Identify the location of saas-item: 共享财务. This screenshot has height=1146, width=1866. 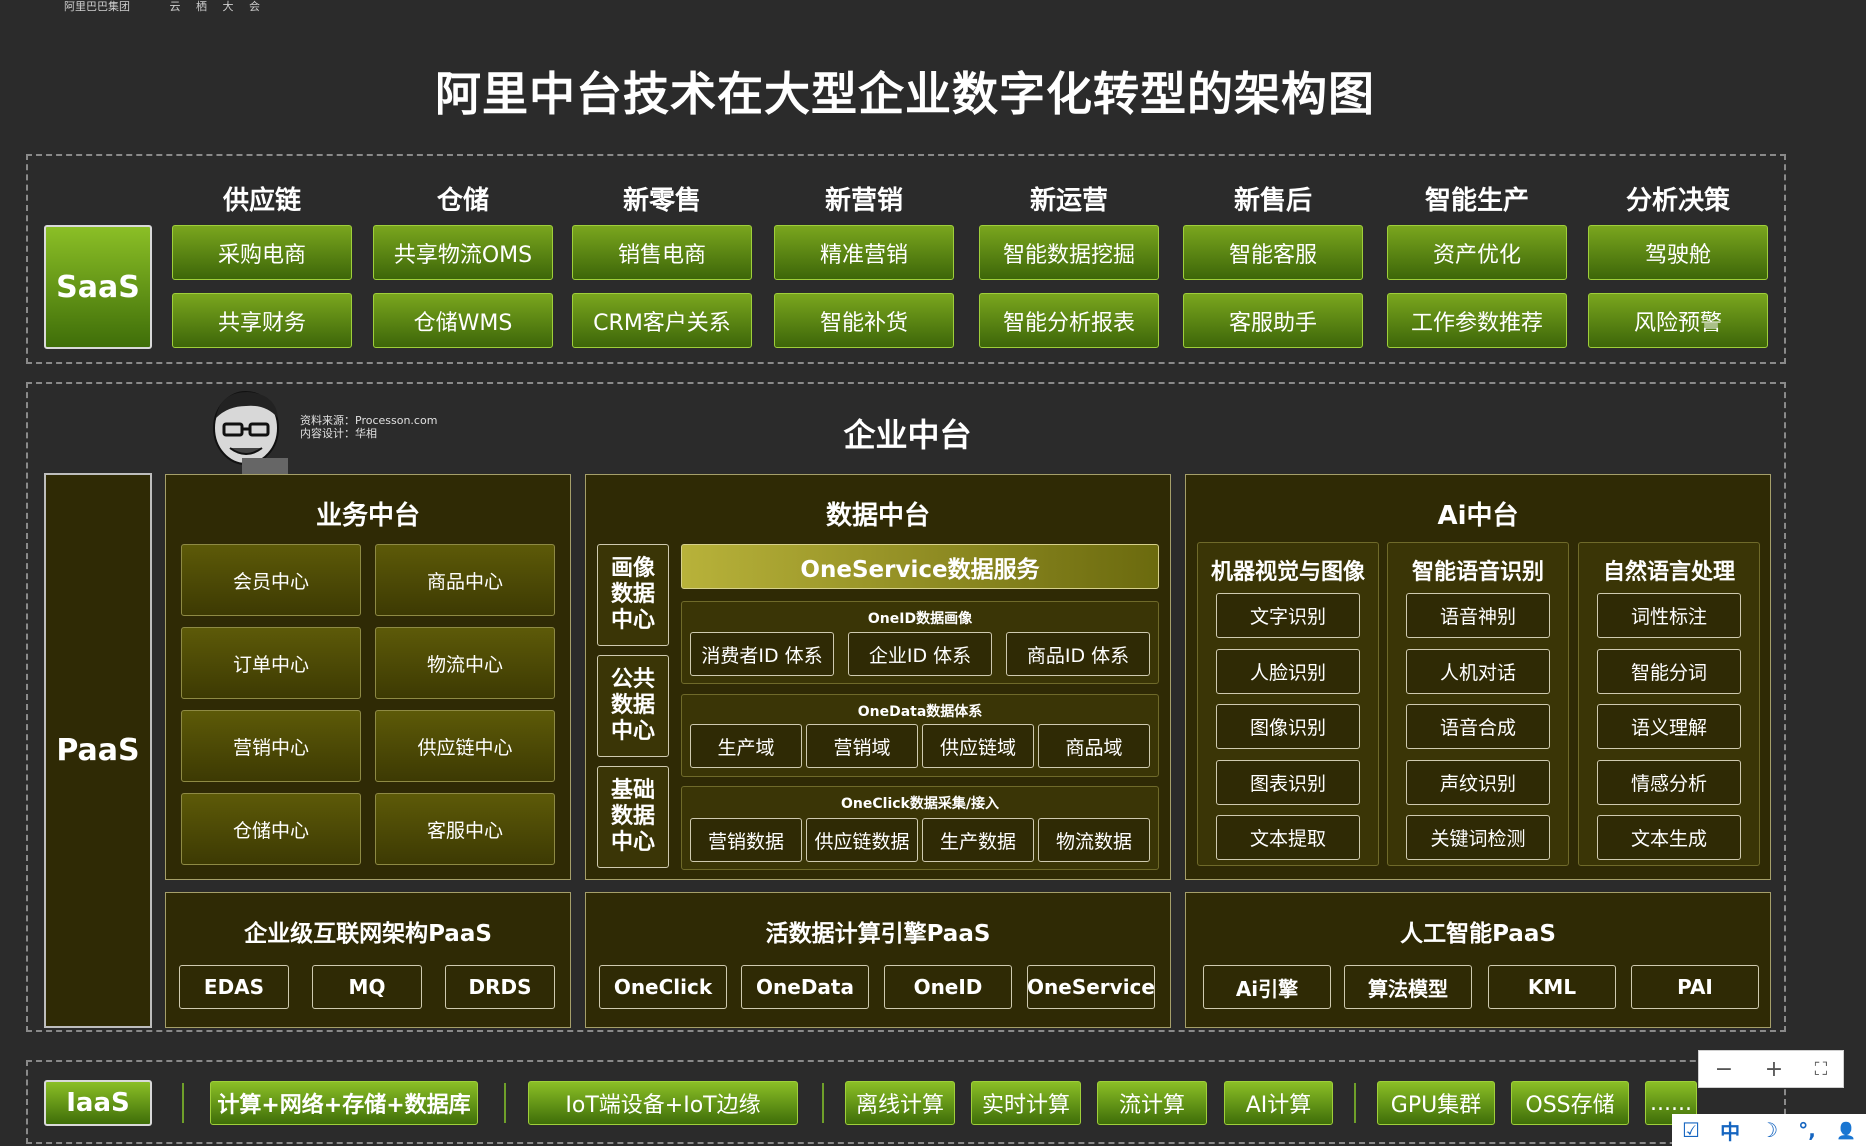
(262, 320).